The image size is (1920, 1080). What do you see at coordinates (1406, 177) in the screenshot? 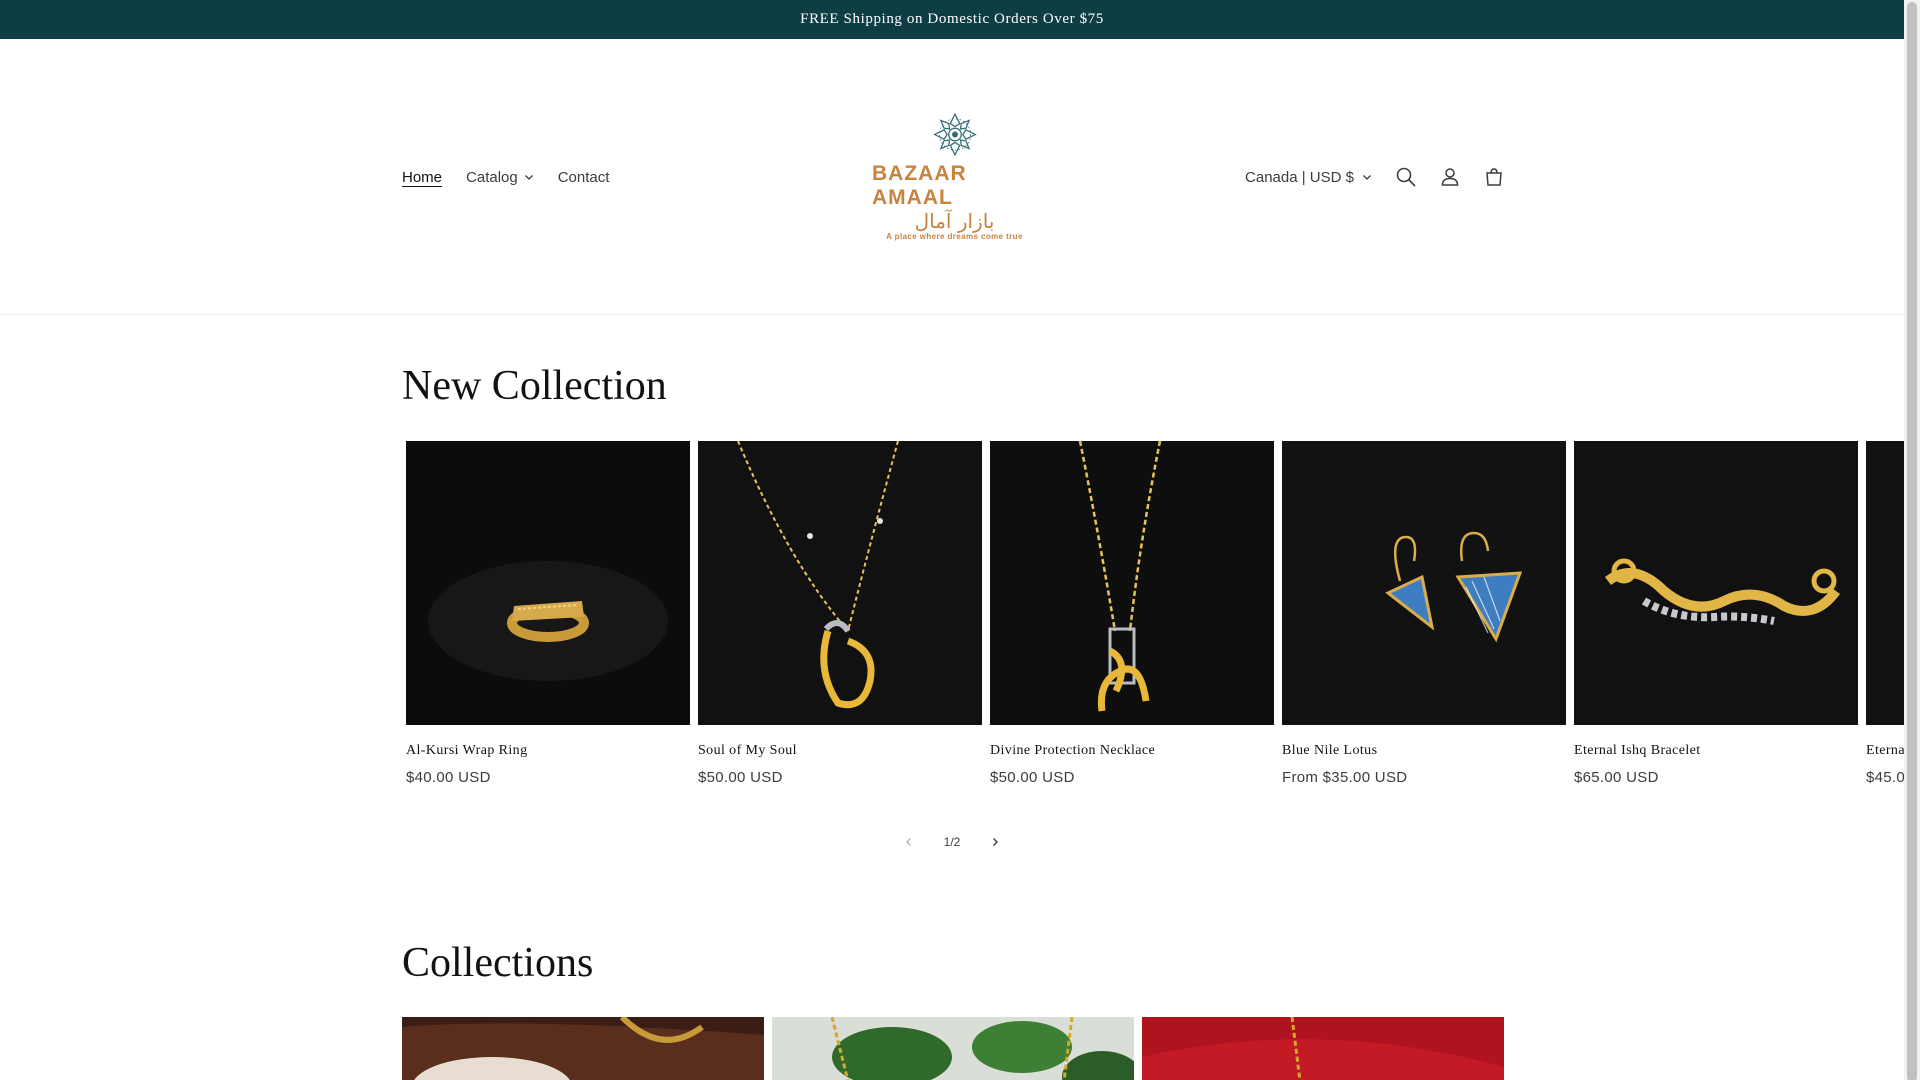
I see `search-icon` at bounding box center [1406, 177].